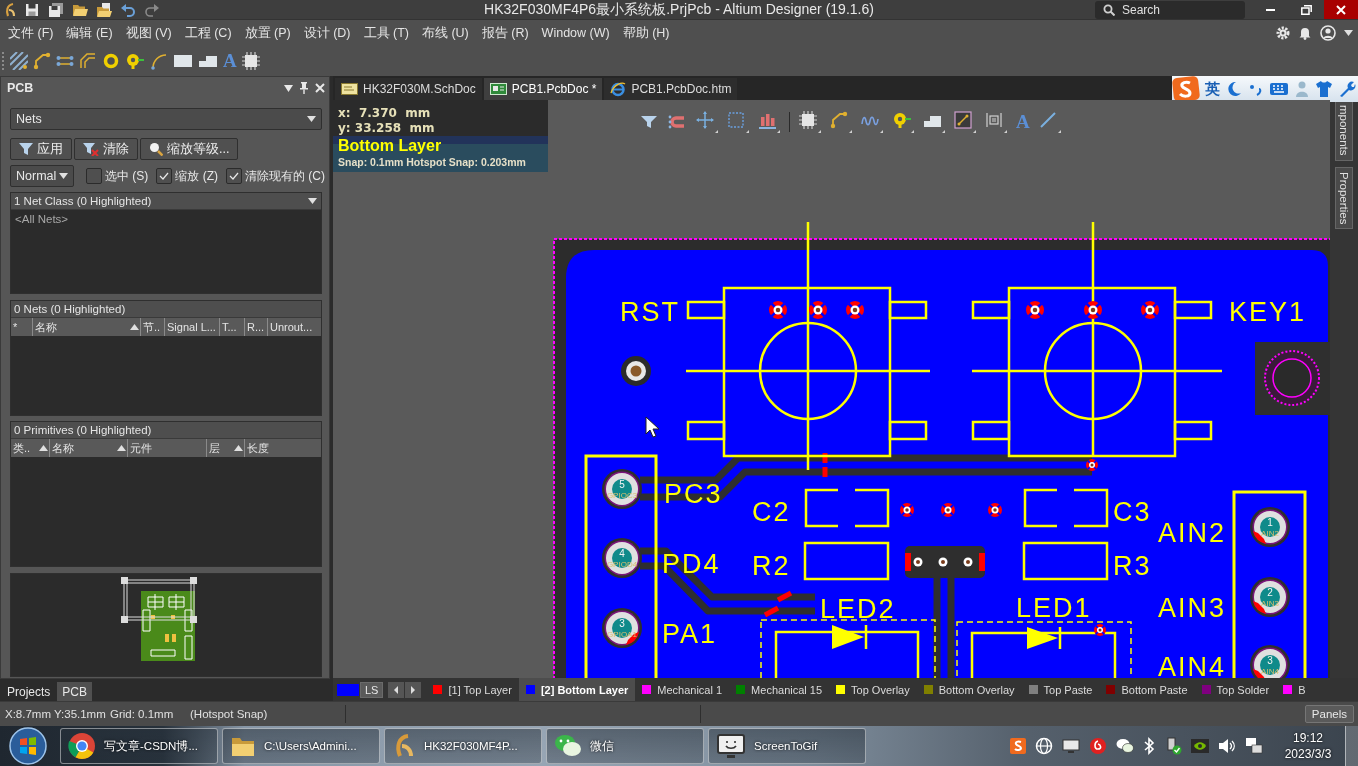 The image size is (1358, 766). What do you see at coordinates (166, 448) in the screenshot?
I see `column-header: 元件` at bounding box center [166, 448].